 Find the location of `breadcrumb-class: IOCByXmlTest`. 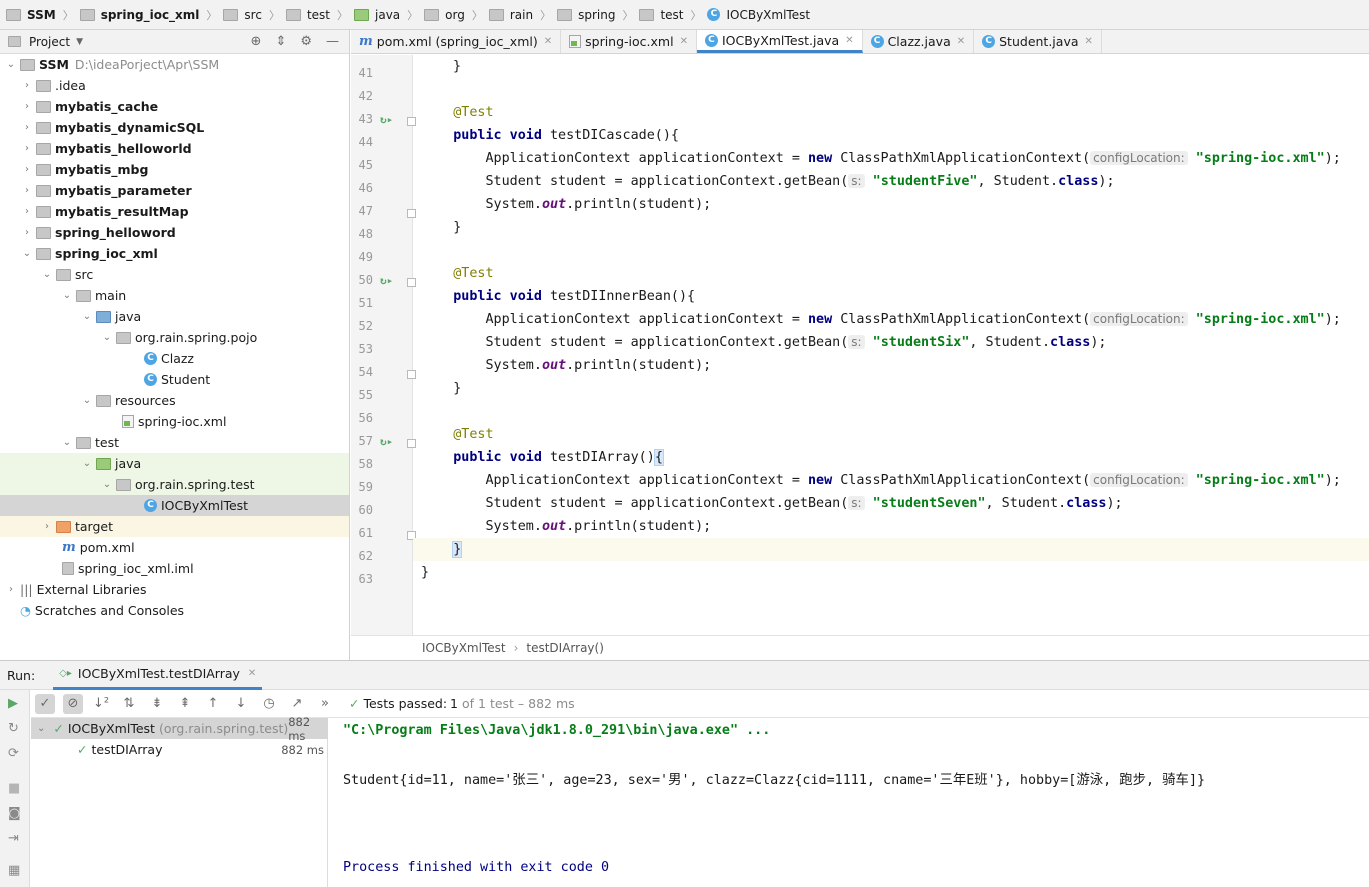

breadcrumb-class: IOCByXmlTest is located at coordinates (464, 648).